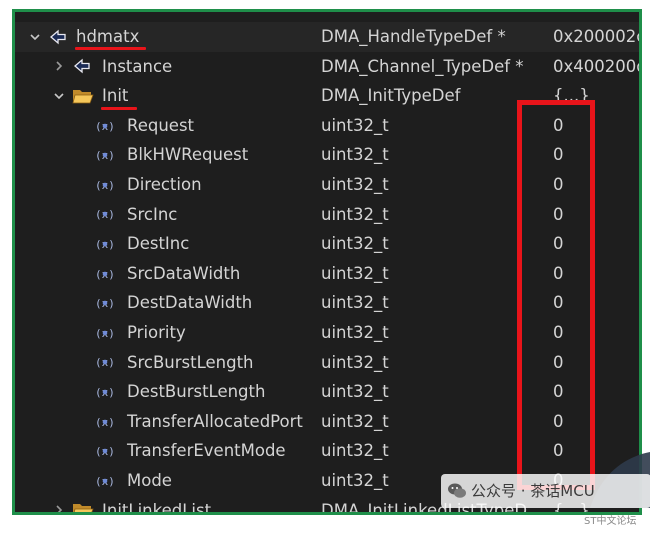 The width and height of the screenshot is (662, 533). I want to click on variable-name: Request, so click(161, 125).